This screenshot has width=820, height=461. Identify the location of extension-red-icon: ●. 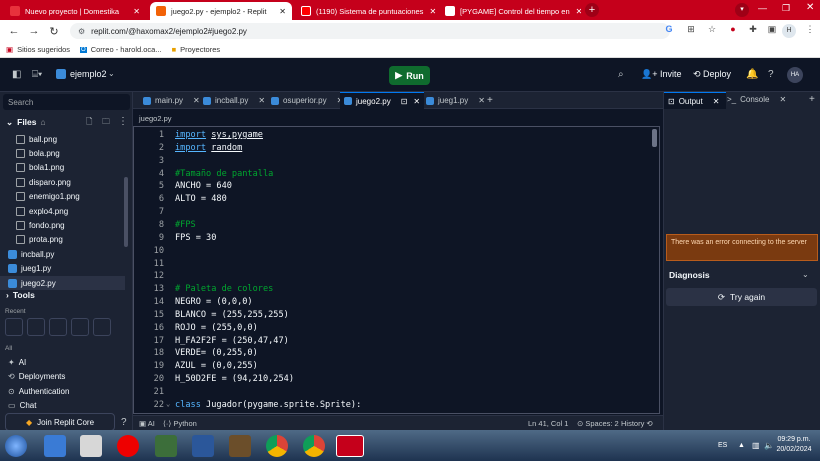
(733, 31).